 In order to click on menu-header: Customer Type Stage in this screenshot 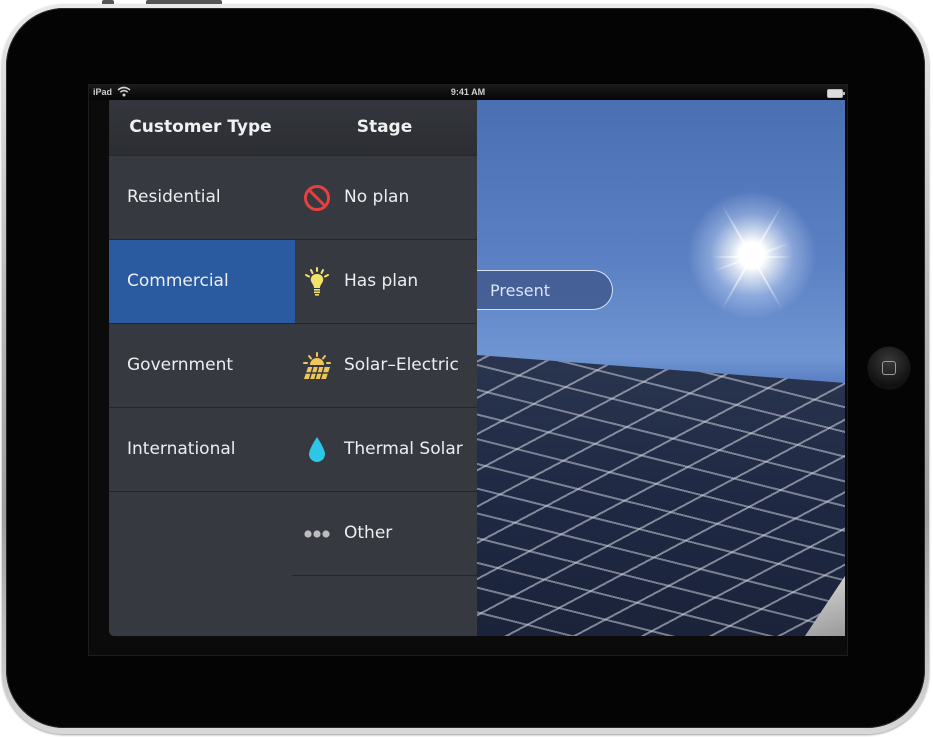, I will do `click(293, 128)`.